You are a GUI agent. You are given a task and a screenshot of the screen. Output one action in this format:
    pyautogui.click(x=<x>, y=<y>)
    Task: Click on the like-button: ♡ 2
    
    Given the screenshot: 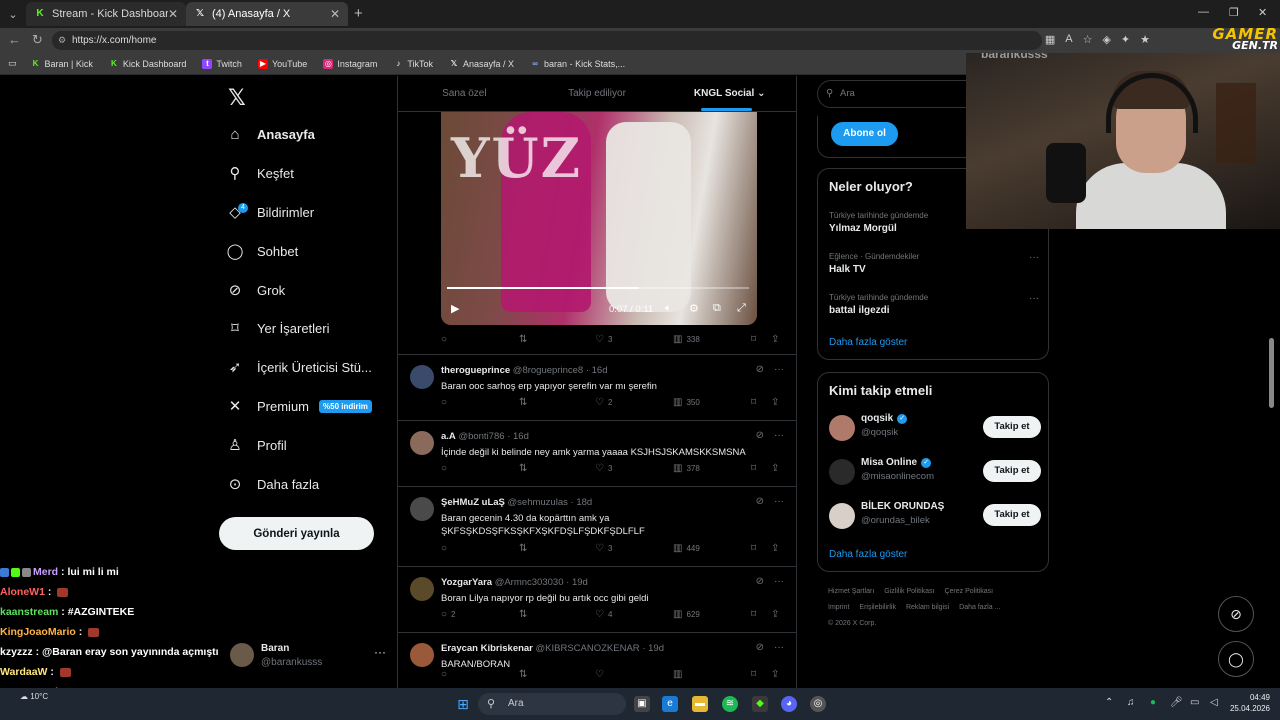 What is the action you would take?
    pyautogui.click(x=603, y=402)
    